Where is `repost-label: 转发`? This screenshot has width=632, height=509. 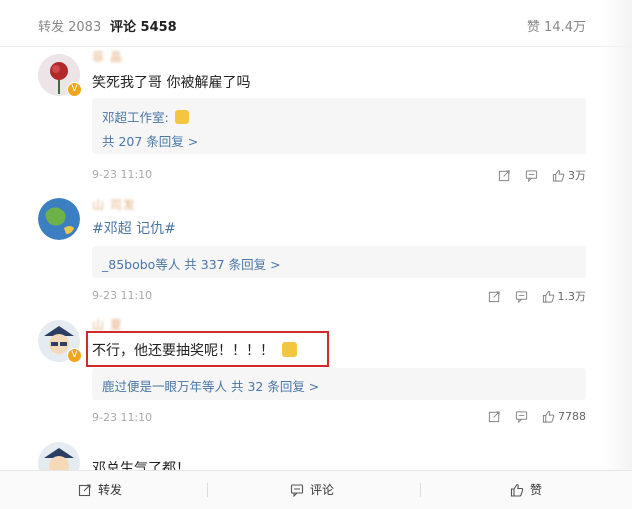 repost-label: 转发 is located at coordinates (110, 490).